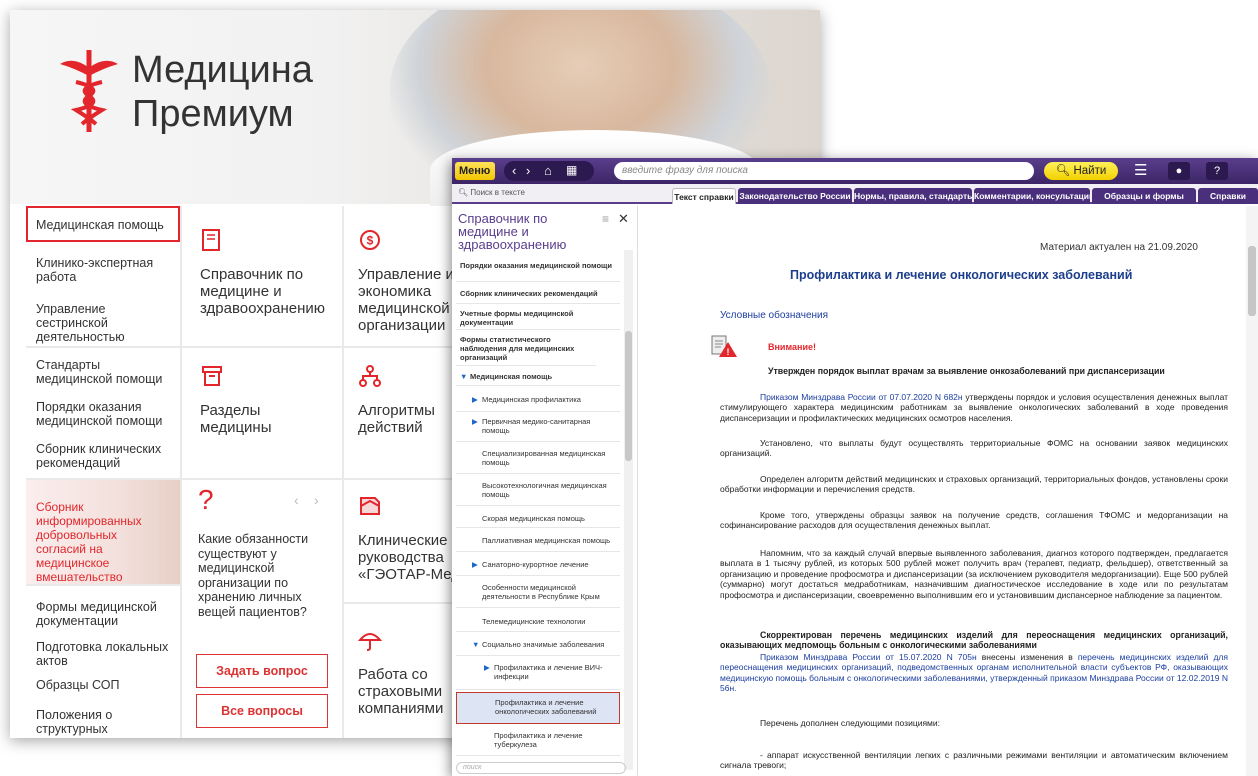  What do you see at coordinates (792, 347) in the screenshot?
I see `attention-label: Внимание!` at bounding box center [792, 347].